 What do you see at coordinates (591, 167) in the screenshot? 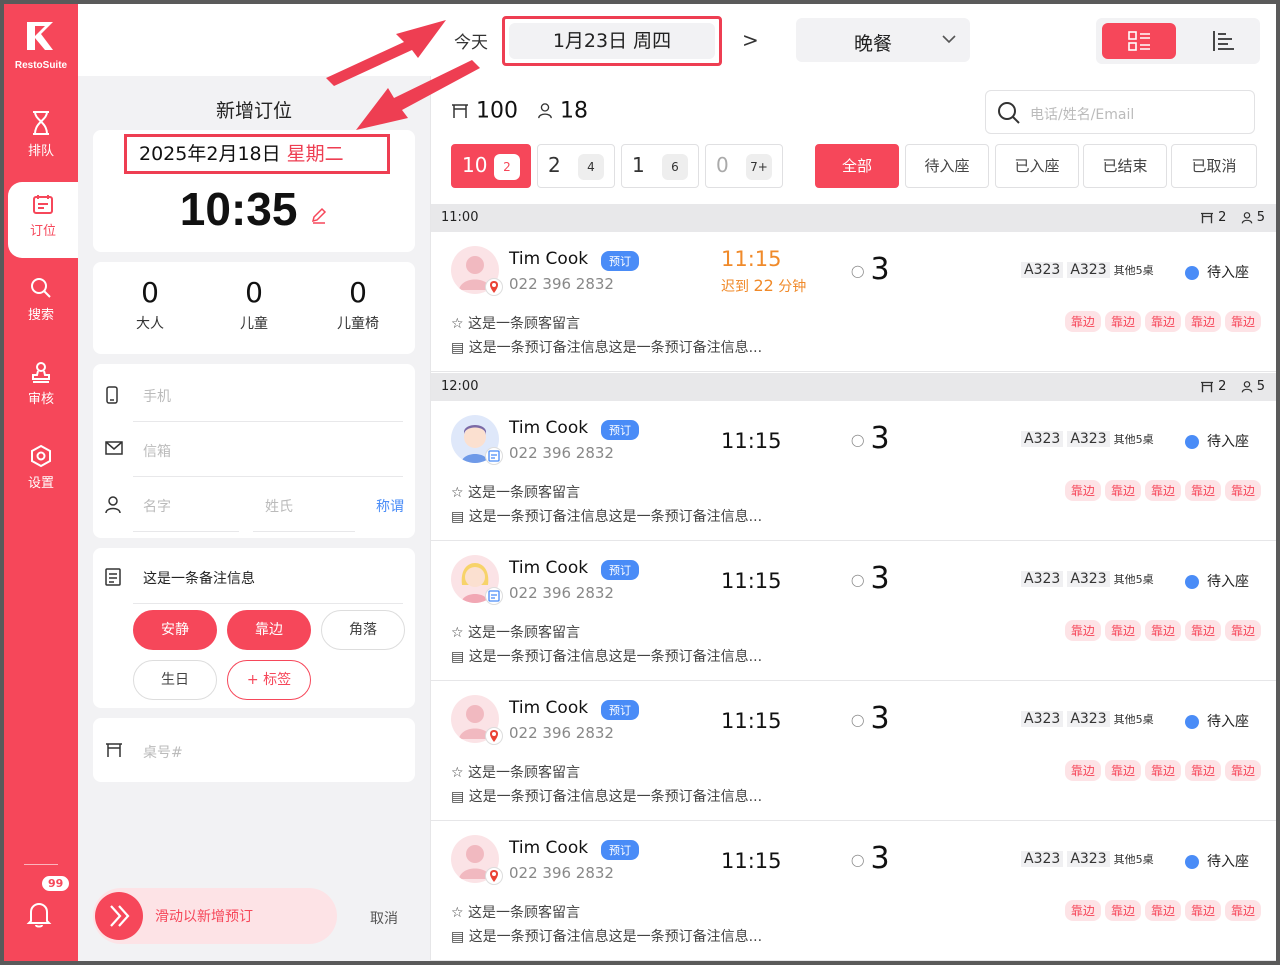
I see `party-size: 4` at bounding box center [591, 167].